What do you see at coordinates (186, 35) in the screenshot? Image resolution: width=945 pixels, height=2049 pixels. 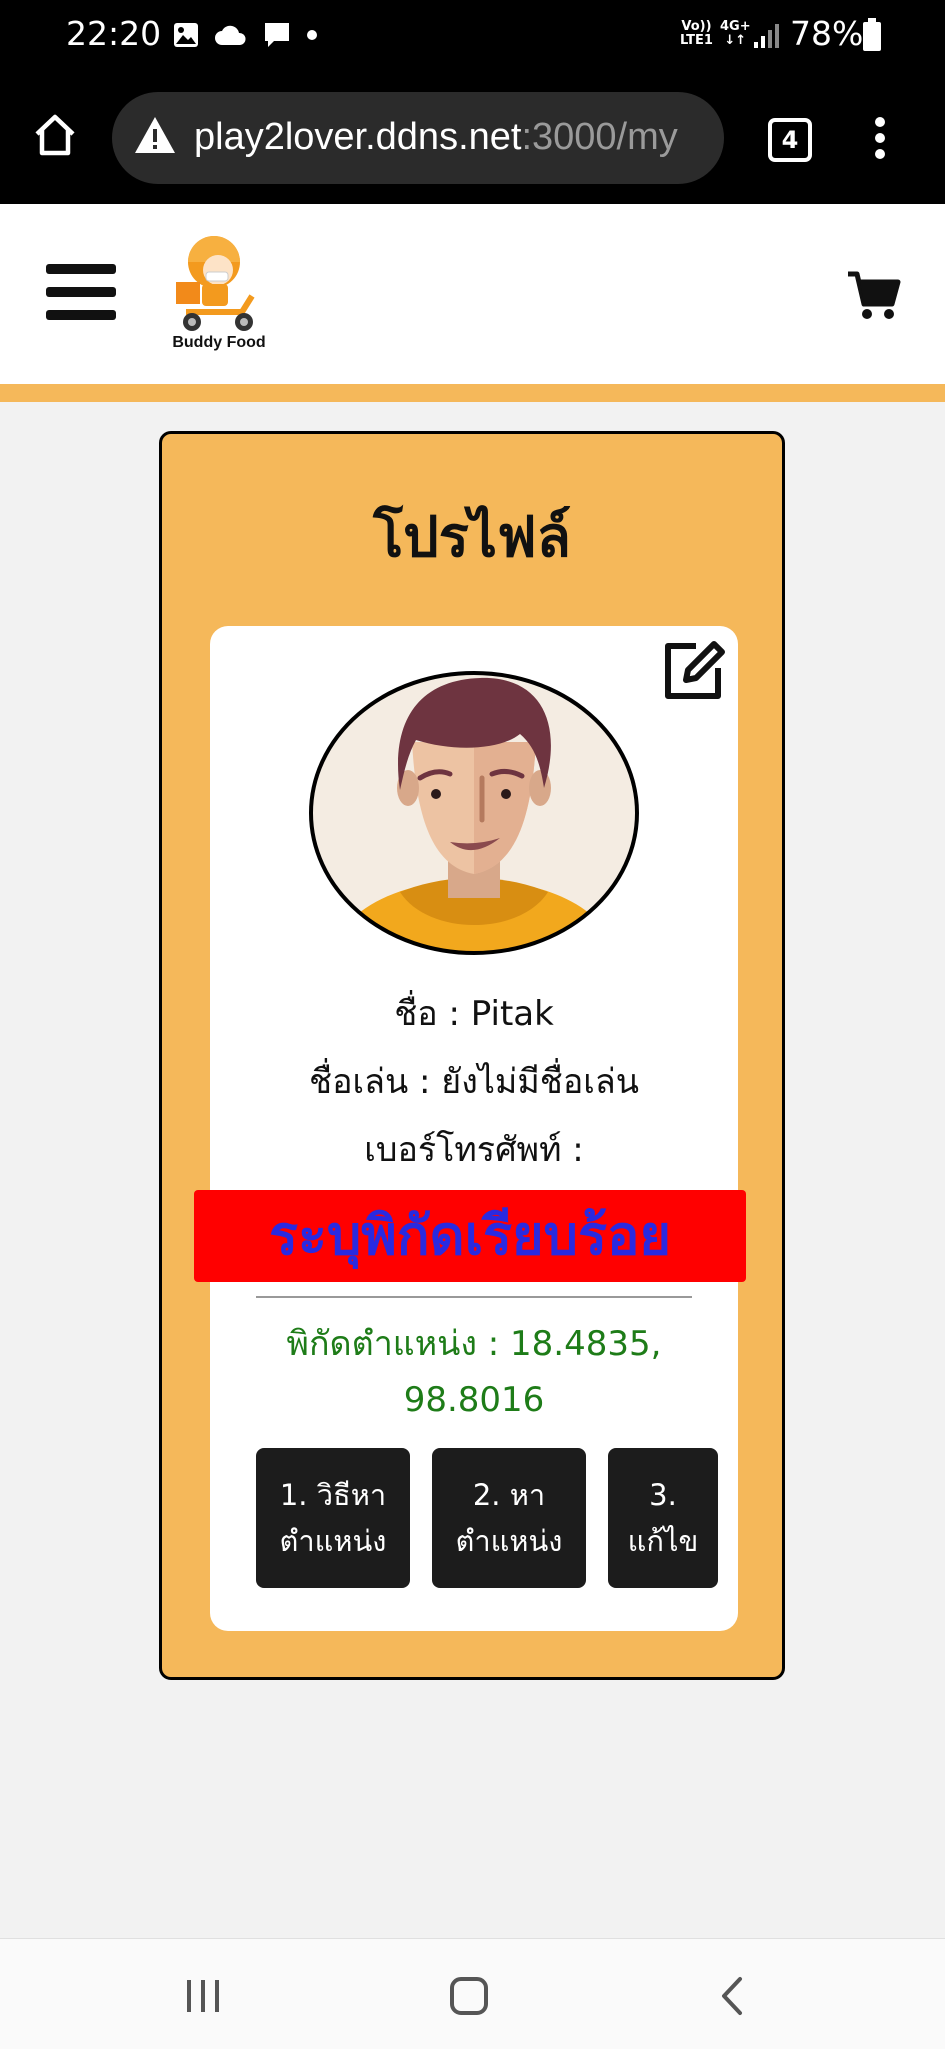 I see `image-icon` at bounding box center [186, 35].